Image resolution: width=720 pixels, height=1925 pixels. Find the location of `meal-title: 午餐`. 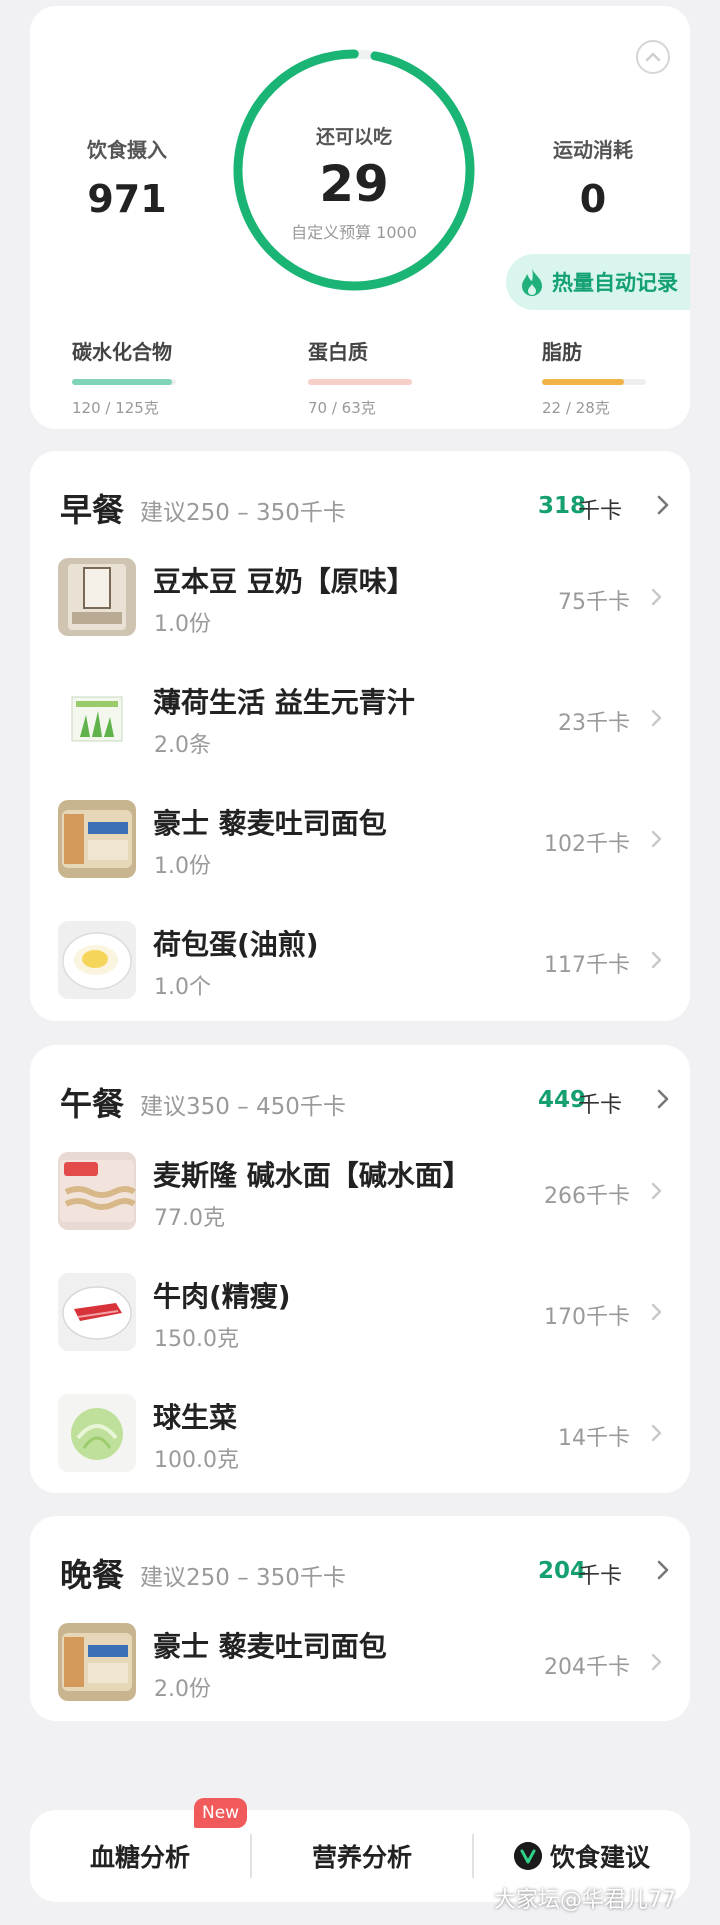

meal-title: 午餐 is located at coordinates (92, 1104).